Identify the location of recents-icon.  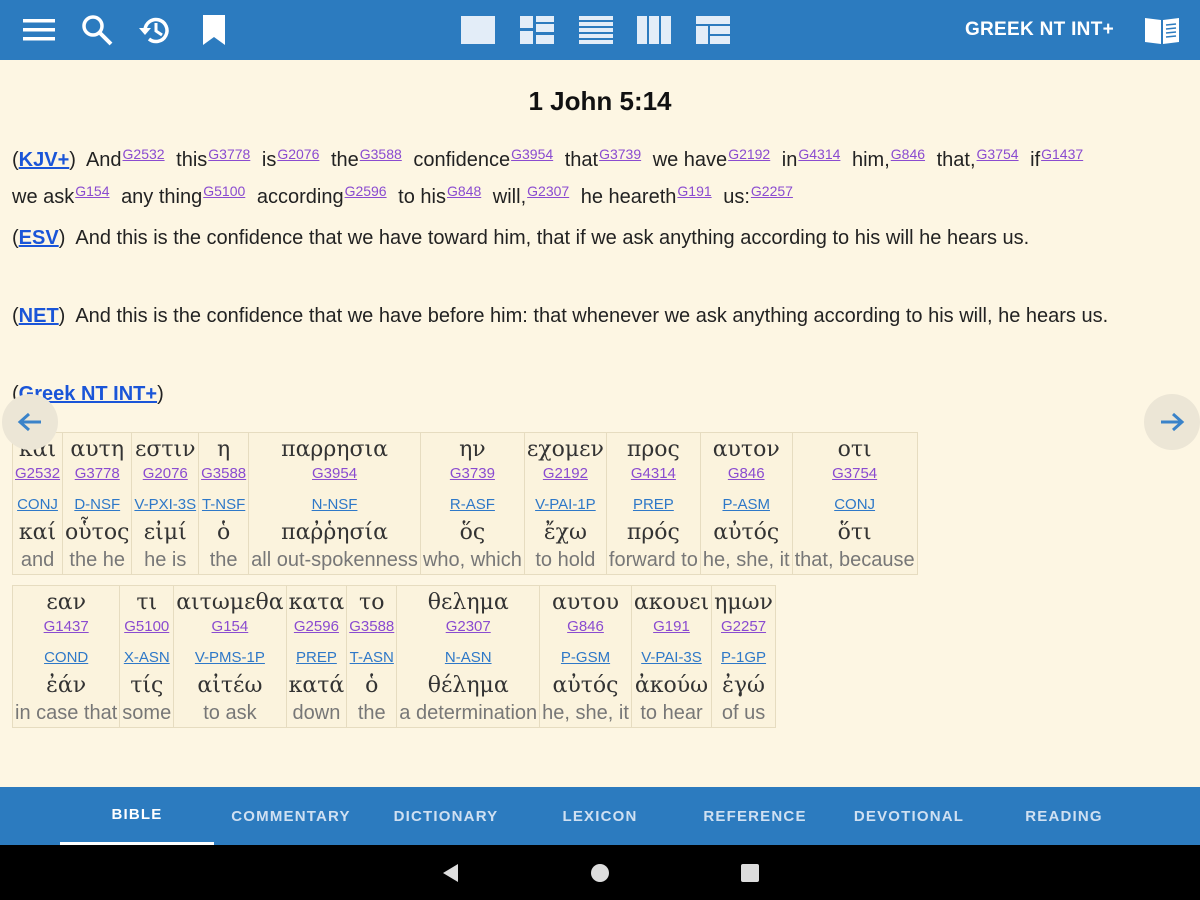
(750, 873).